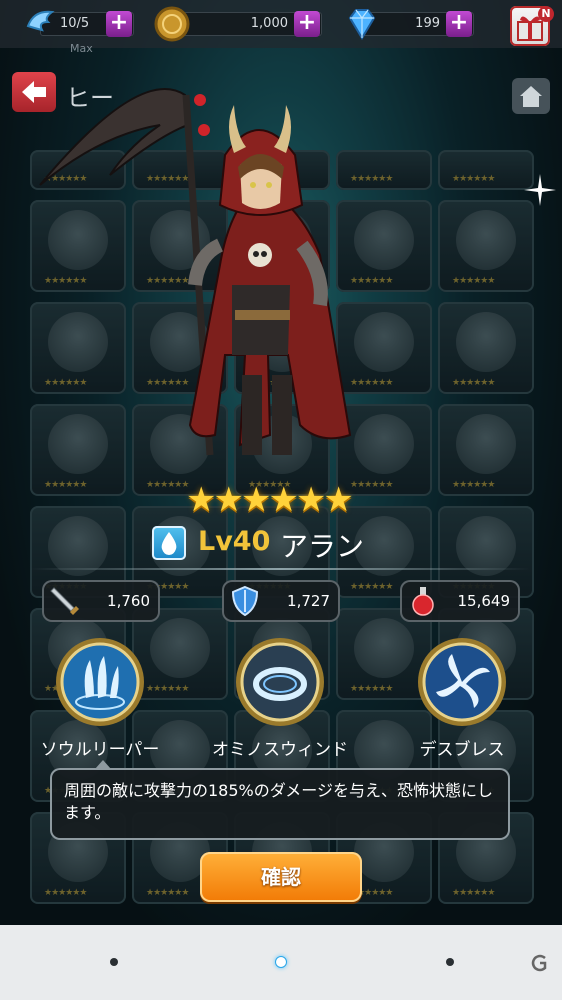 The image size is (562, 1000). Describe the element at coordinates (172, 24) in the screenshot. I see `coin-icon` at that location.